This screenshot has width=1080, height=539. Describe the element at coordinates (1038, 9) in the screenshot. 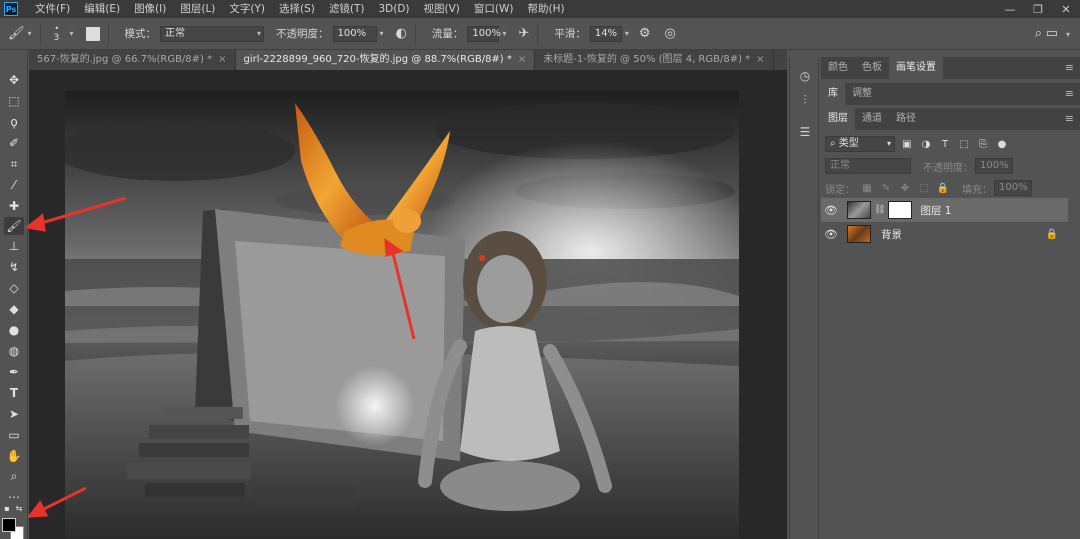

I see `restore-button: ❐` at that location.